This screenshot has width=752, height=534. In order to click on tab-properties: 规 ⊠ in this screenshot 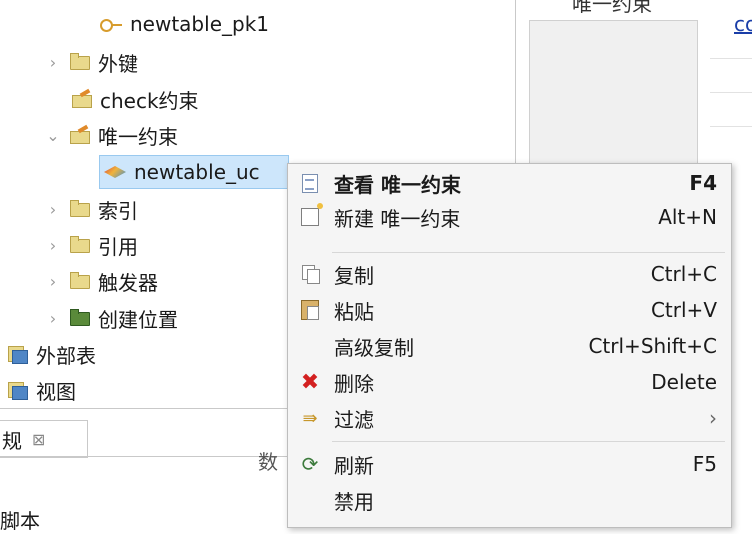, I will do `click(44, 439)`.